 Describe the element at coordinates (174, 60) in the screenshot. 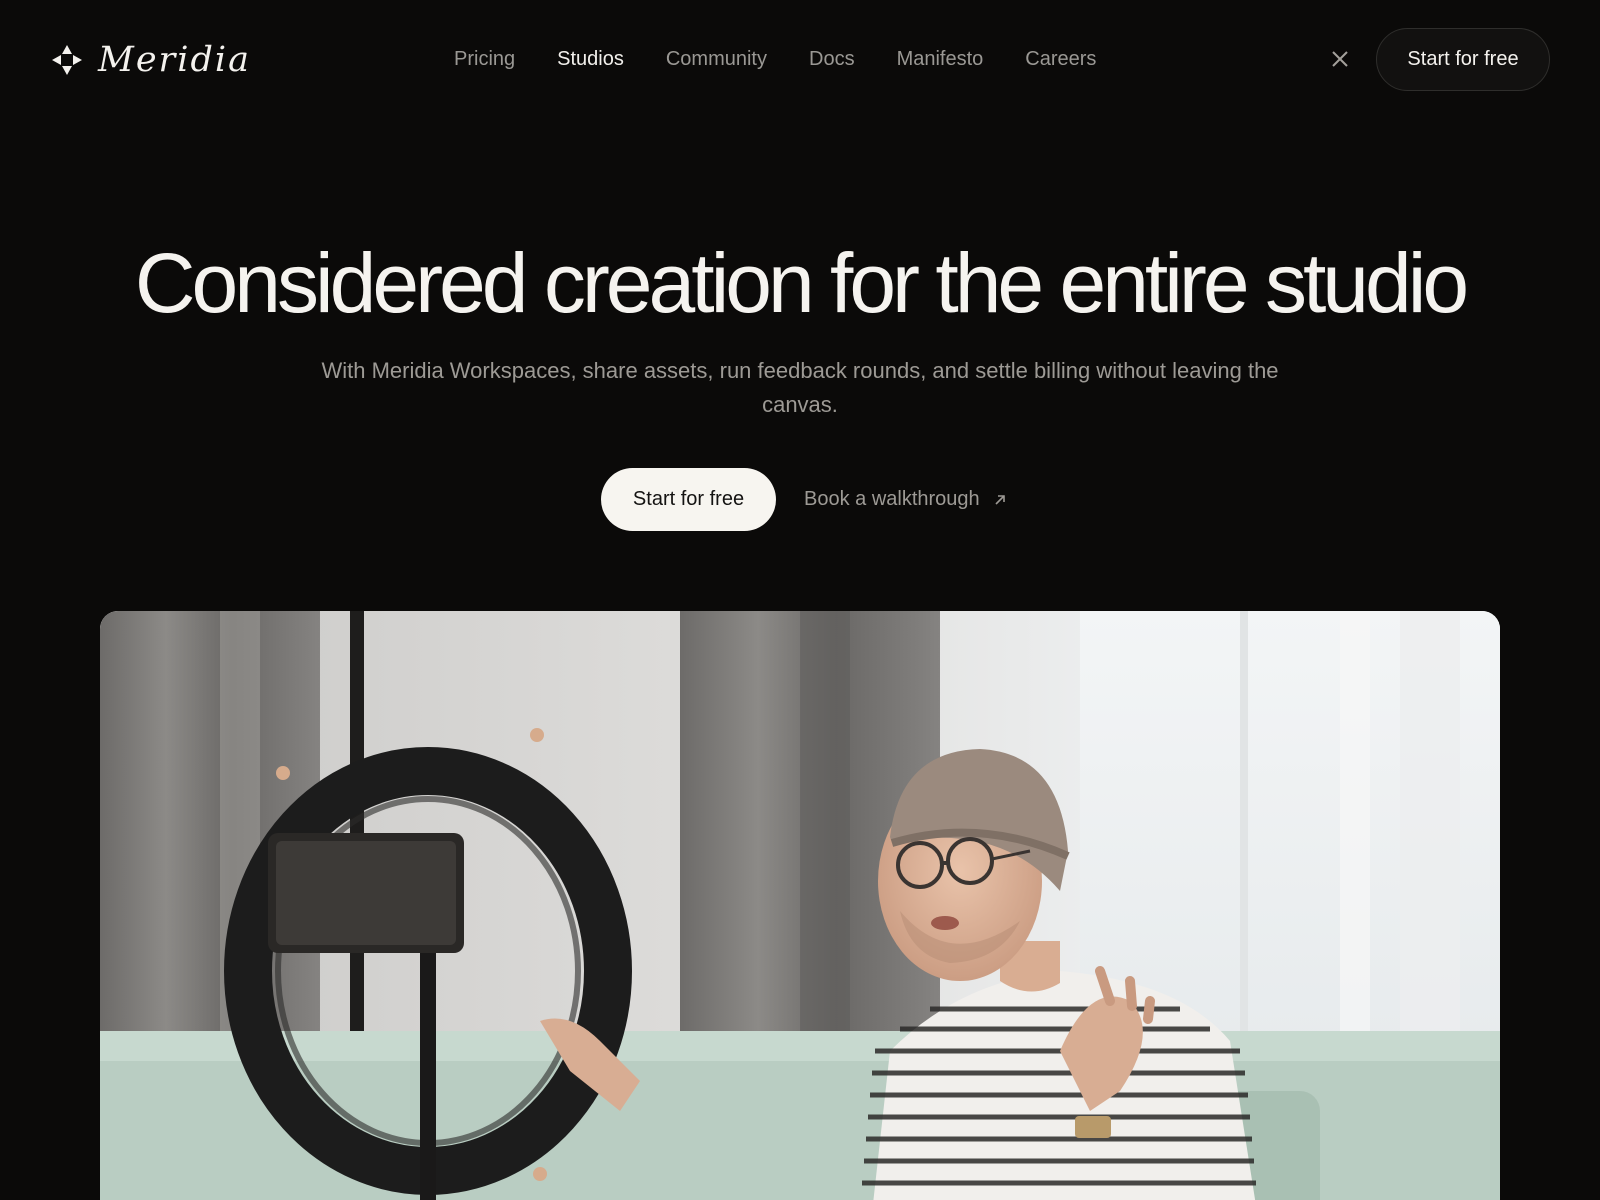

I see `brand-name: Meridia` at that location.